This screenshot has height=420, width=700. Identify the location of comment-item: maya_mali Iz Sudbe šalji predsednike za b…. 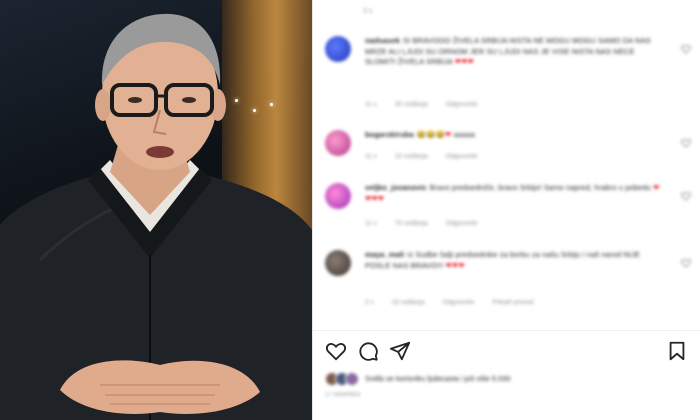
(508, 282).